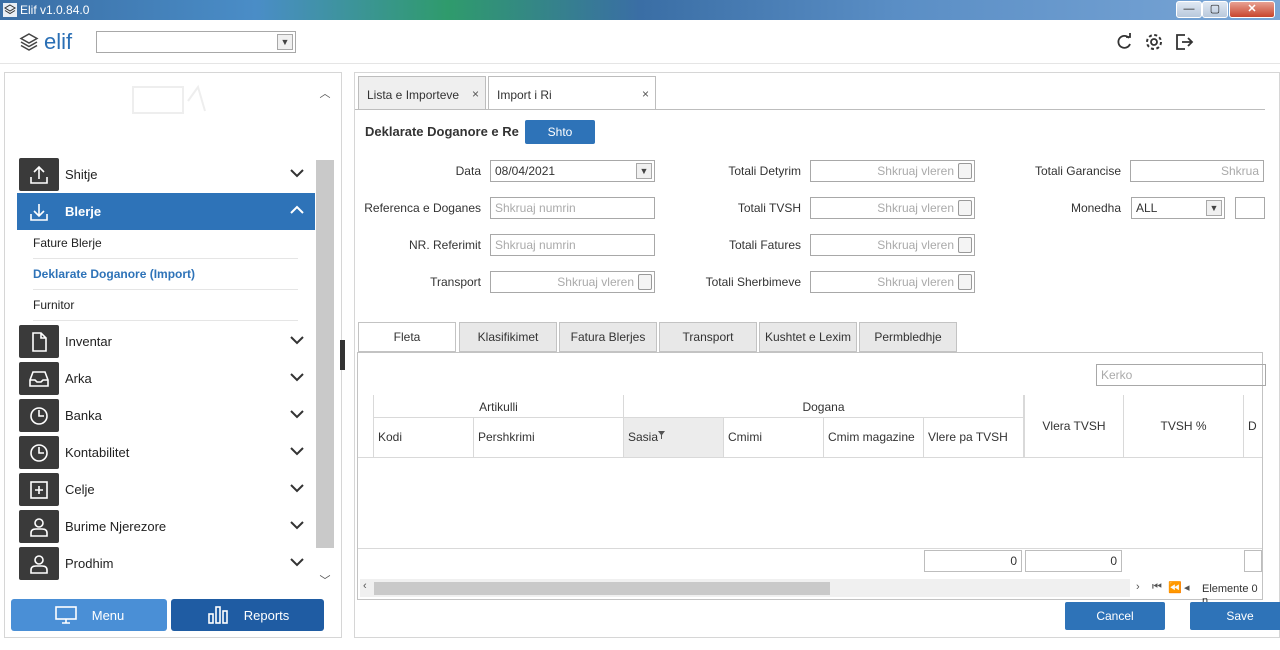 This screenshot has width=1280, height=650. I want to click on row-selector-header, so click(366, 426).